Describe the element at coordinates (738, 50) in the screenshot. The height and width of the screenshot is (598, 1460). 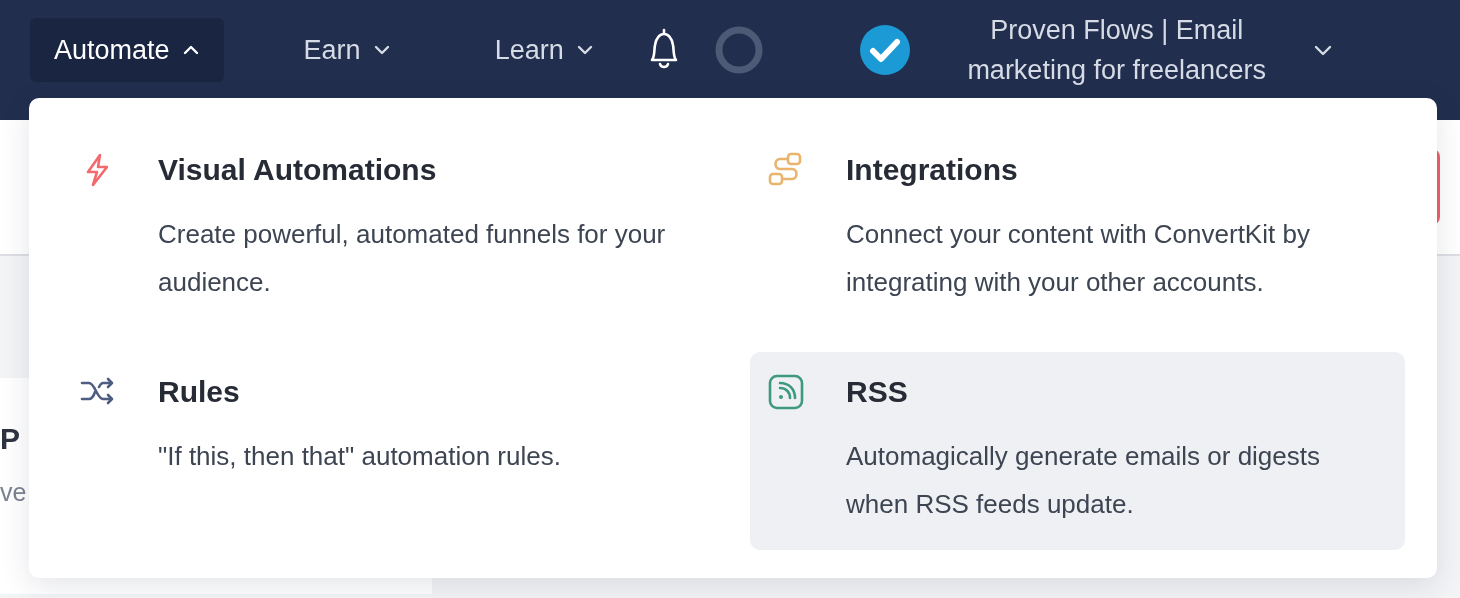
I see `loading-ring-icon` at that location.